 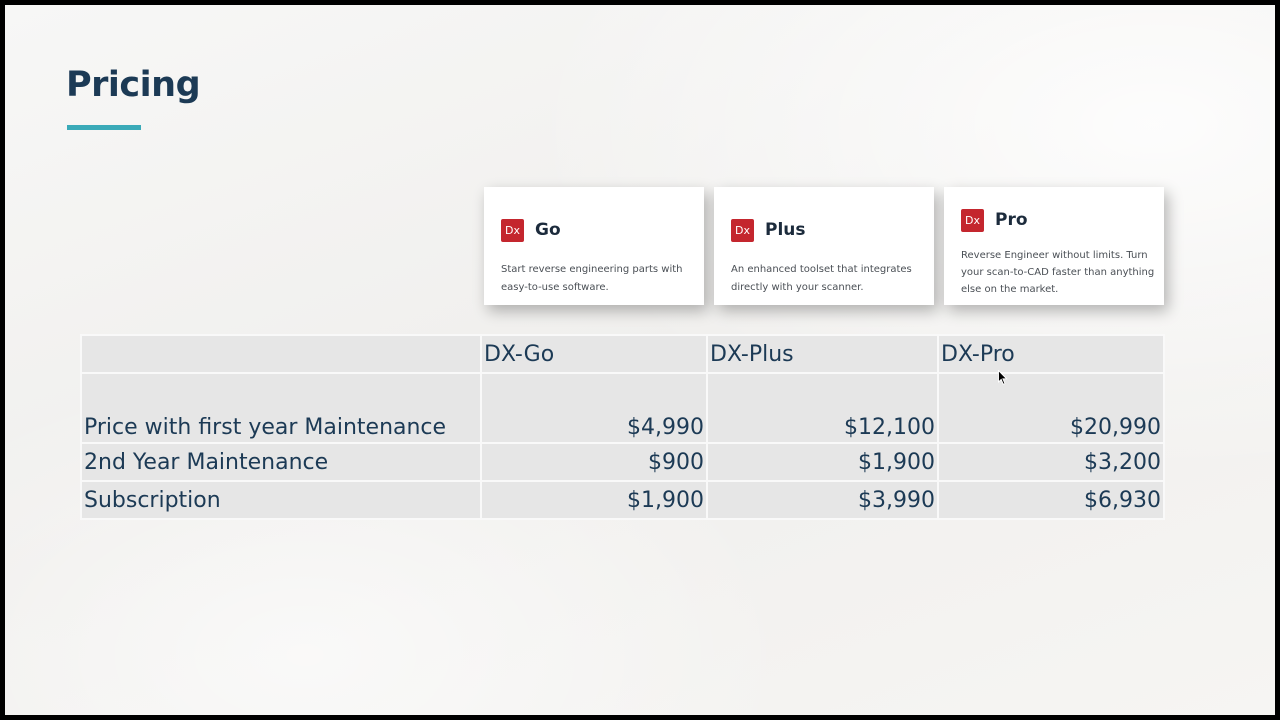 What do you see at coordinates (1051, 354) in the screenshot?
I see `header-cell-dx-pro: DX-Pro` at bounding box center [1051, 354].